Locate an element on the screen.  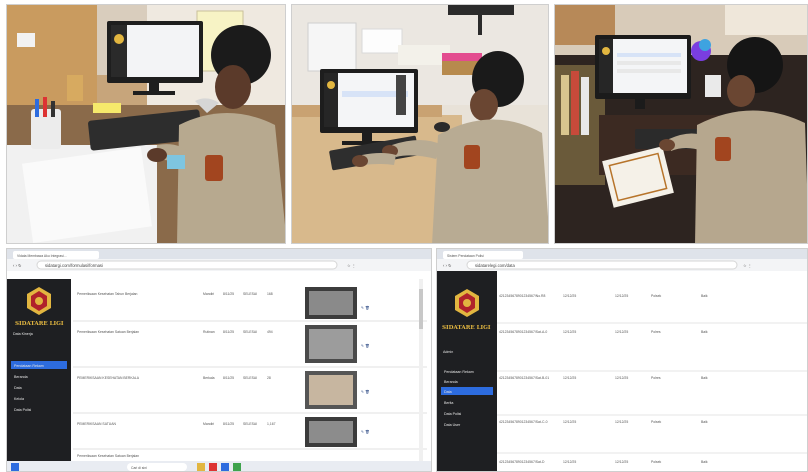
tab-title: Sistem Pendataan Polisi is located at coordinates (465, 256).